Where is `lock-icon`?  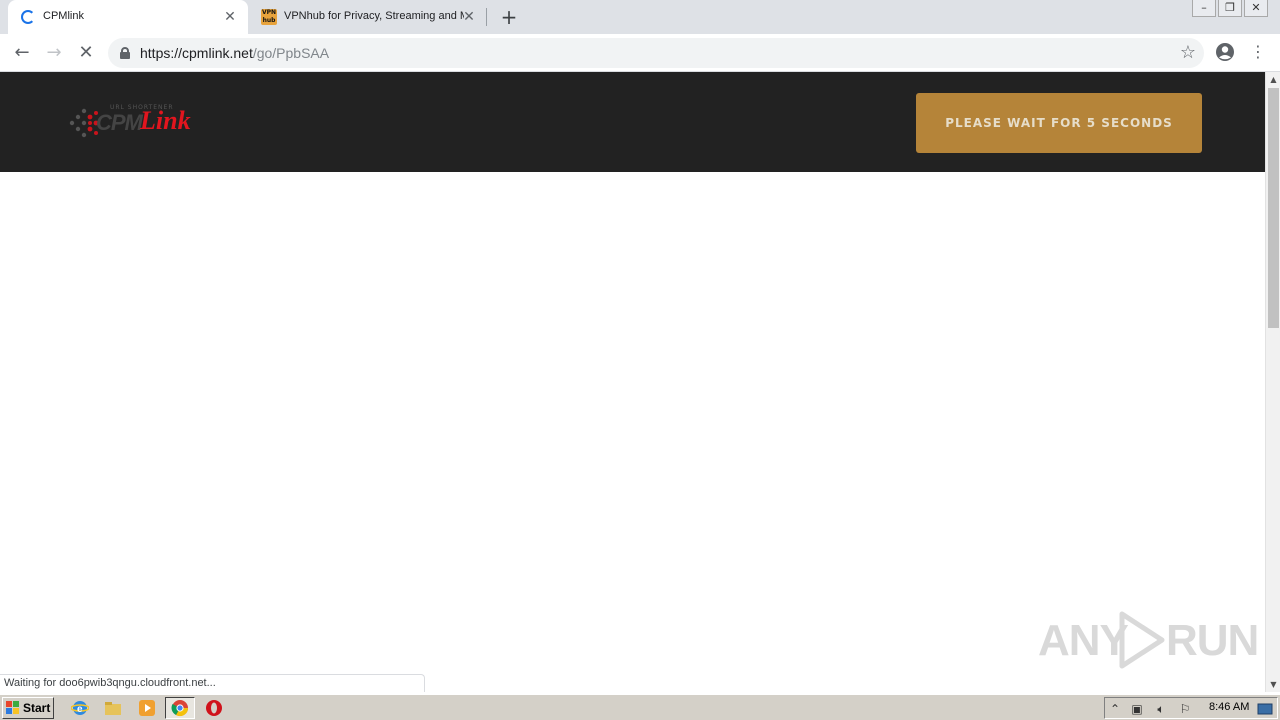 lock-icon is located at coordinates (125, 53).